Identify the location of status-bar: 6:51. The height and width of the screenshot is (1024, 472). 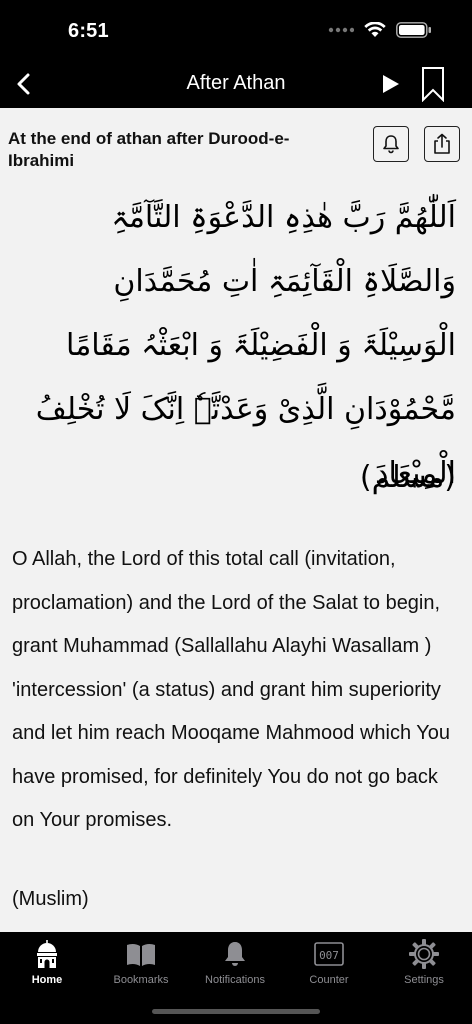
(236, 31).